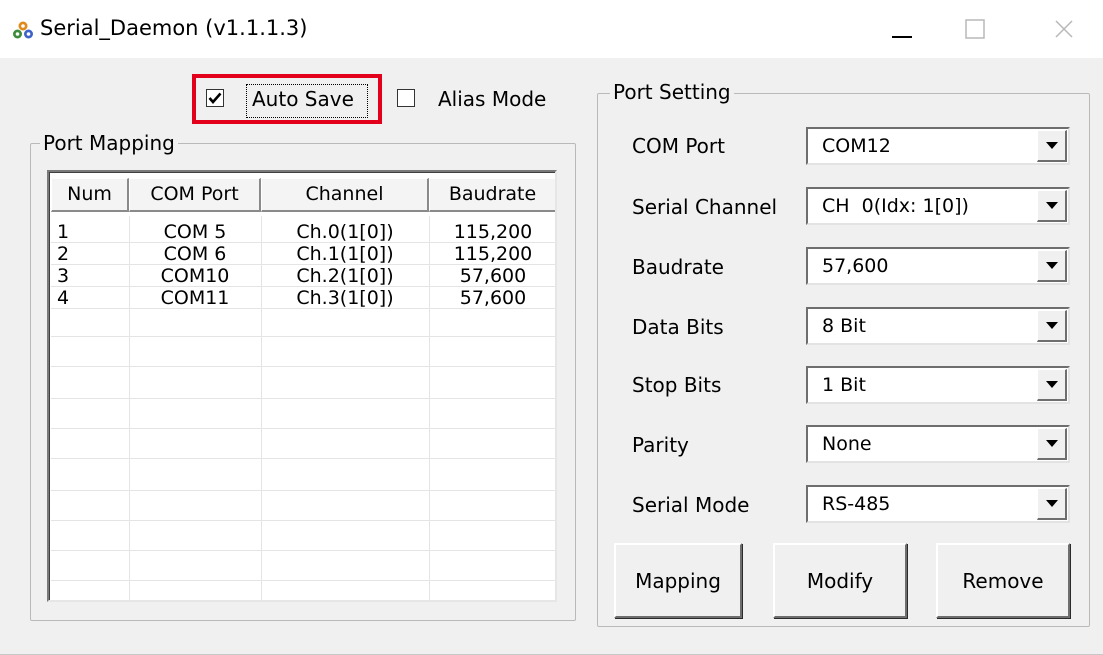 The width and height of the screenshot is (1103, 655). I want to click on serial-mode-value: RS-485, so click(856, 504).